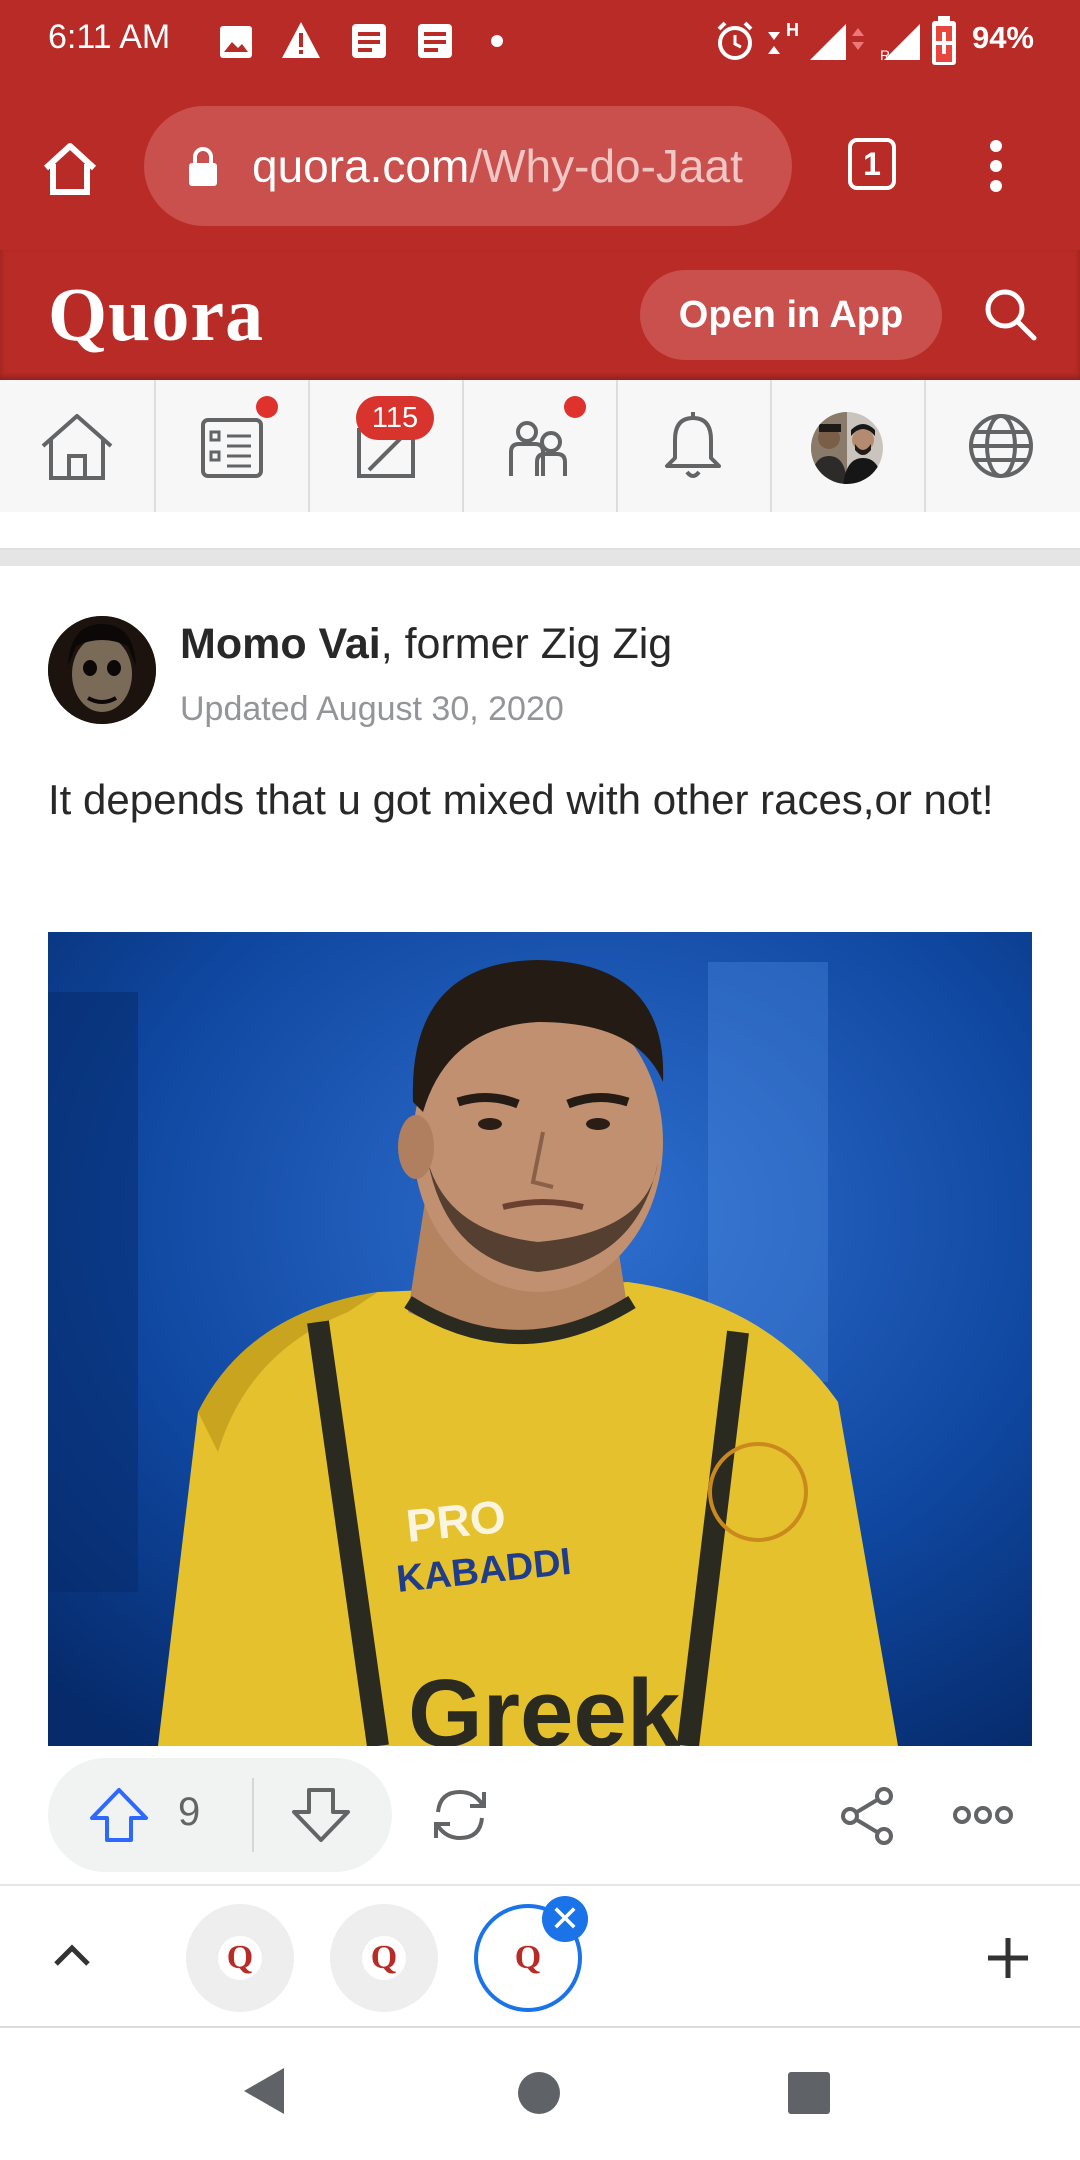  I want to click on share-icon, so click(868, 1816).